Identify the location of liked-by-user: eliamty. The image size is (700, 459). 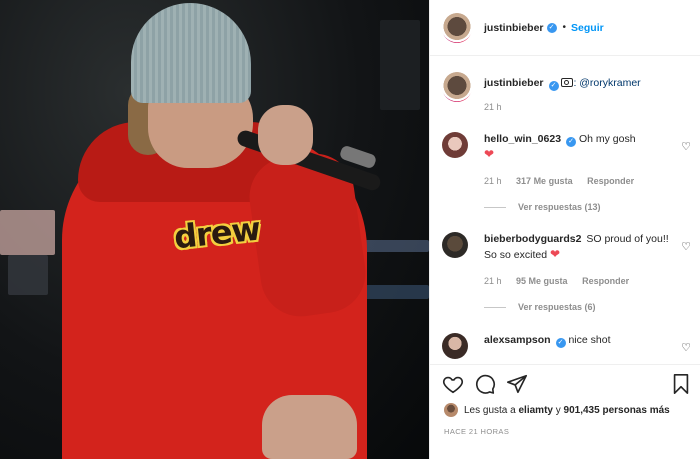
(536, 410).